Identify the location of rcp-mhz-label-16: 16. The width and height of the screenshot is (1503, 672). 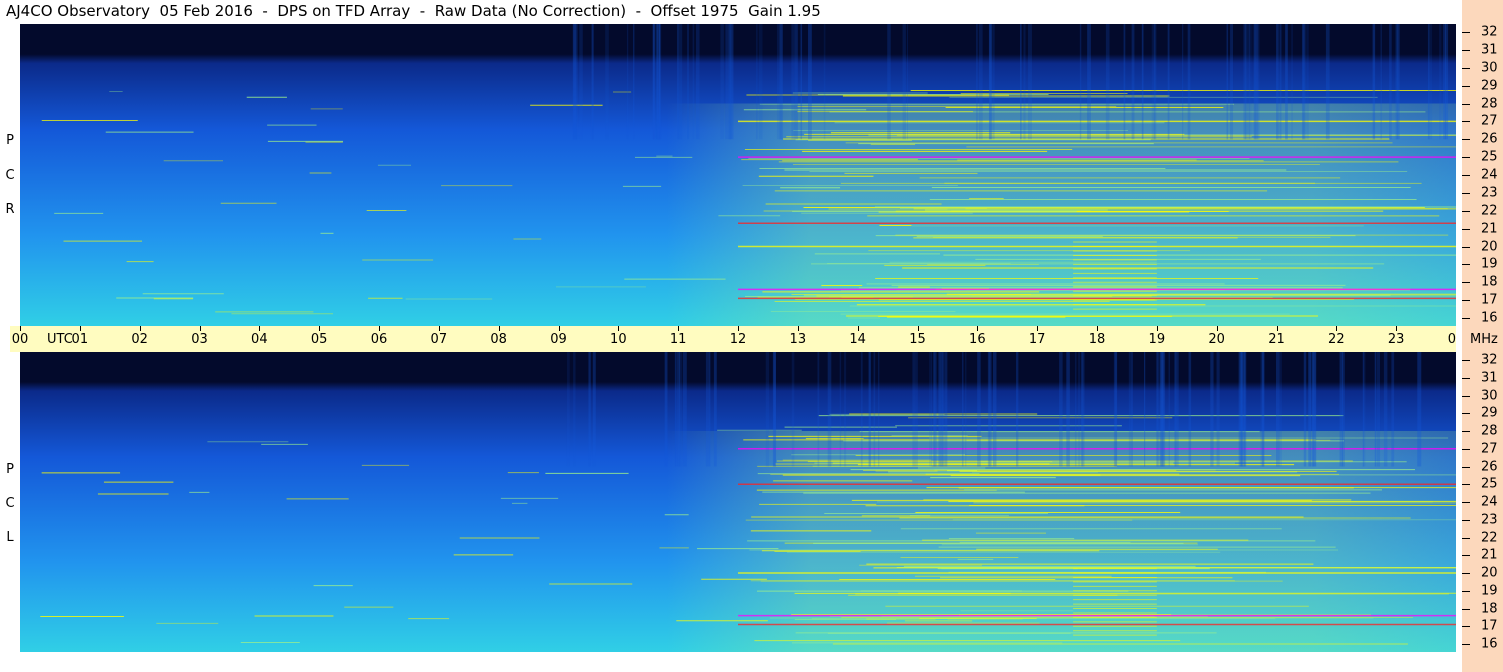
(1489, 318).